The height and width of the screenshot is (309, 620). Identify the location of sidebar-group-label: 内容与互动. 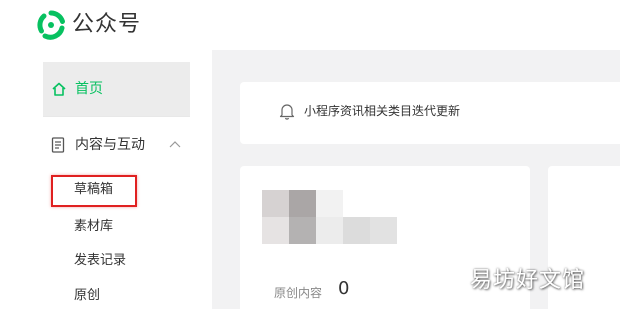
(110, 145).